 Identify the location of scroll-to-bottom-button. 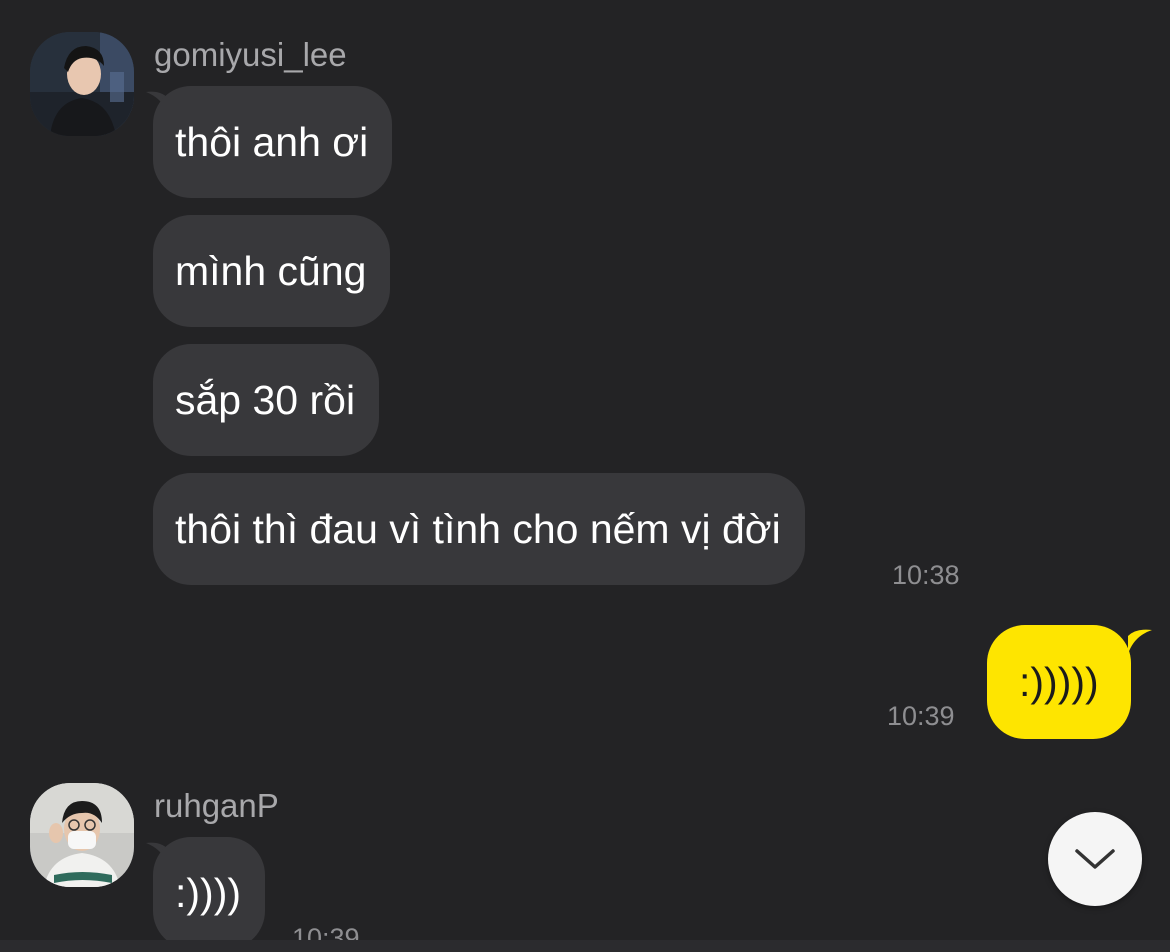
(1095, 859).